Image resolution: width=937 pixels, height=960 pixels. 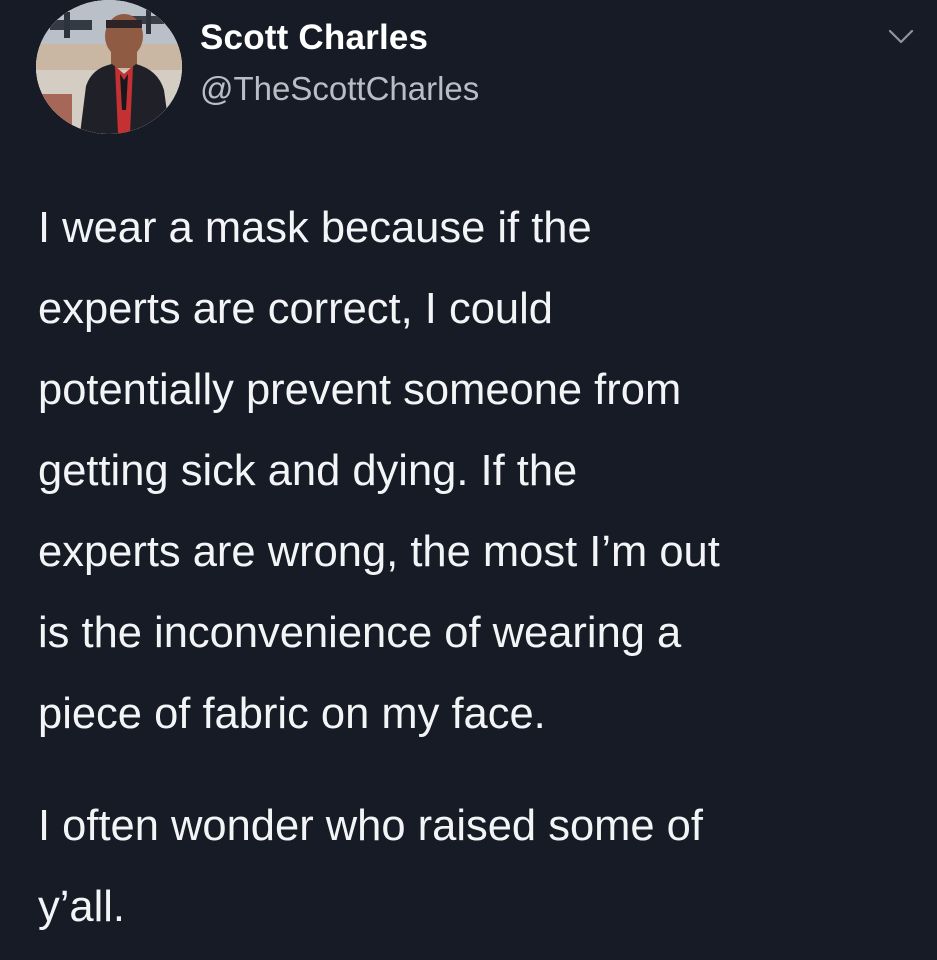 I want to click on tweet-line: experts are wrong, the most I’m out, so click(x=379, y=552).